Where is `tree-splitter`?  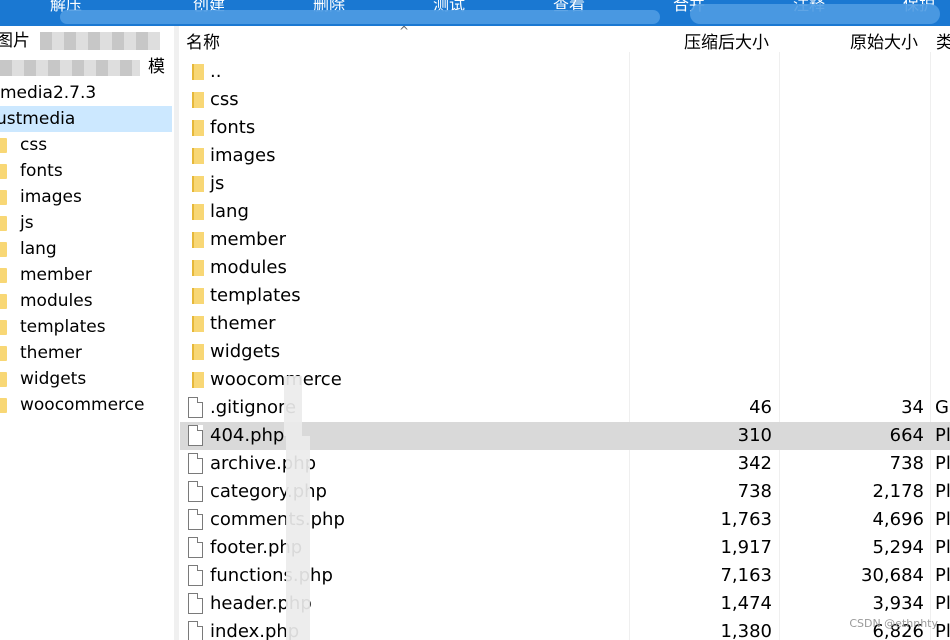
tree-splitter is located at coordinates (176, 333).